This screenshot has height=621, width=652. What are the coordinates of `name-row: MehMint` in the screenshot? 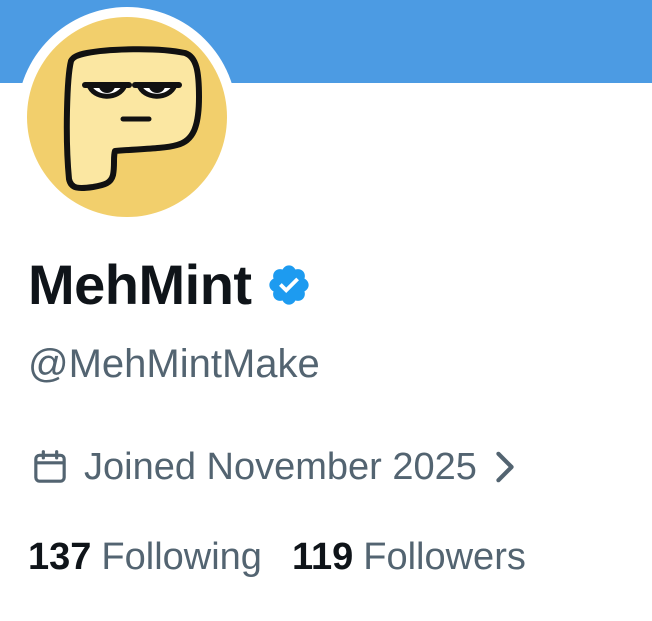 It's located at (170, 285).